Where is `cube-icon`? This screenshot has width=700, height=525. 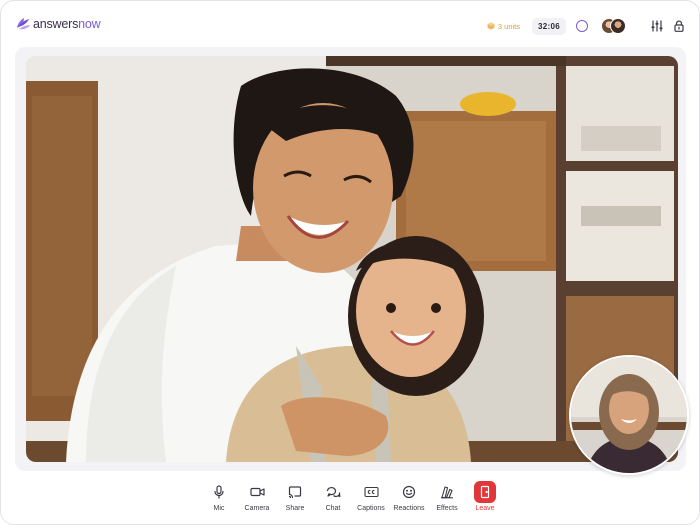 cube-icon is located at coordinates (491, 26).